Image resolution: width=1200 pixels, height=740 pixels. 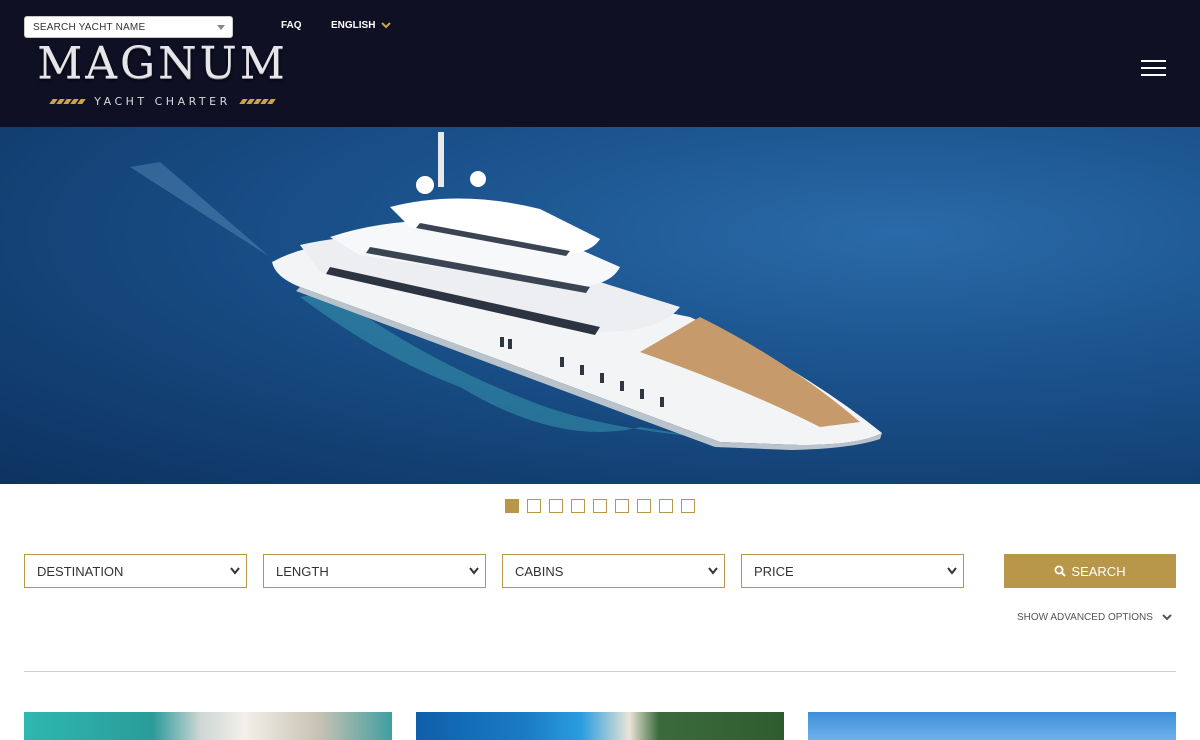 What do you see at coordinates (135, 571) in the screenshot?
I see `destination-select: DESTINATION` at bounding box center [135, 571].